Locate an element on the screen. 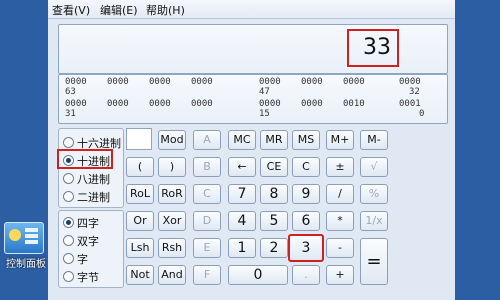 This screenshot has height=300, width=500. bit-group: 0010 is located at coordinates (354, 104).